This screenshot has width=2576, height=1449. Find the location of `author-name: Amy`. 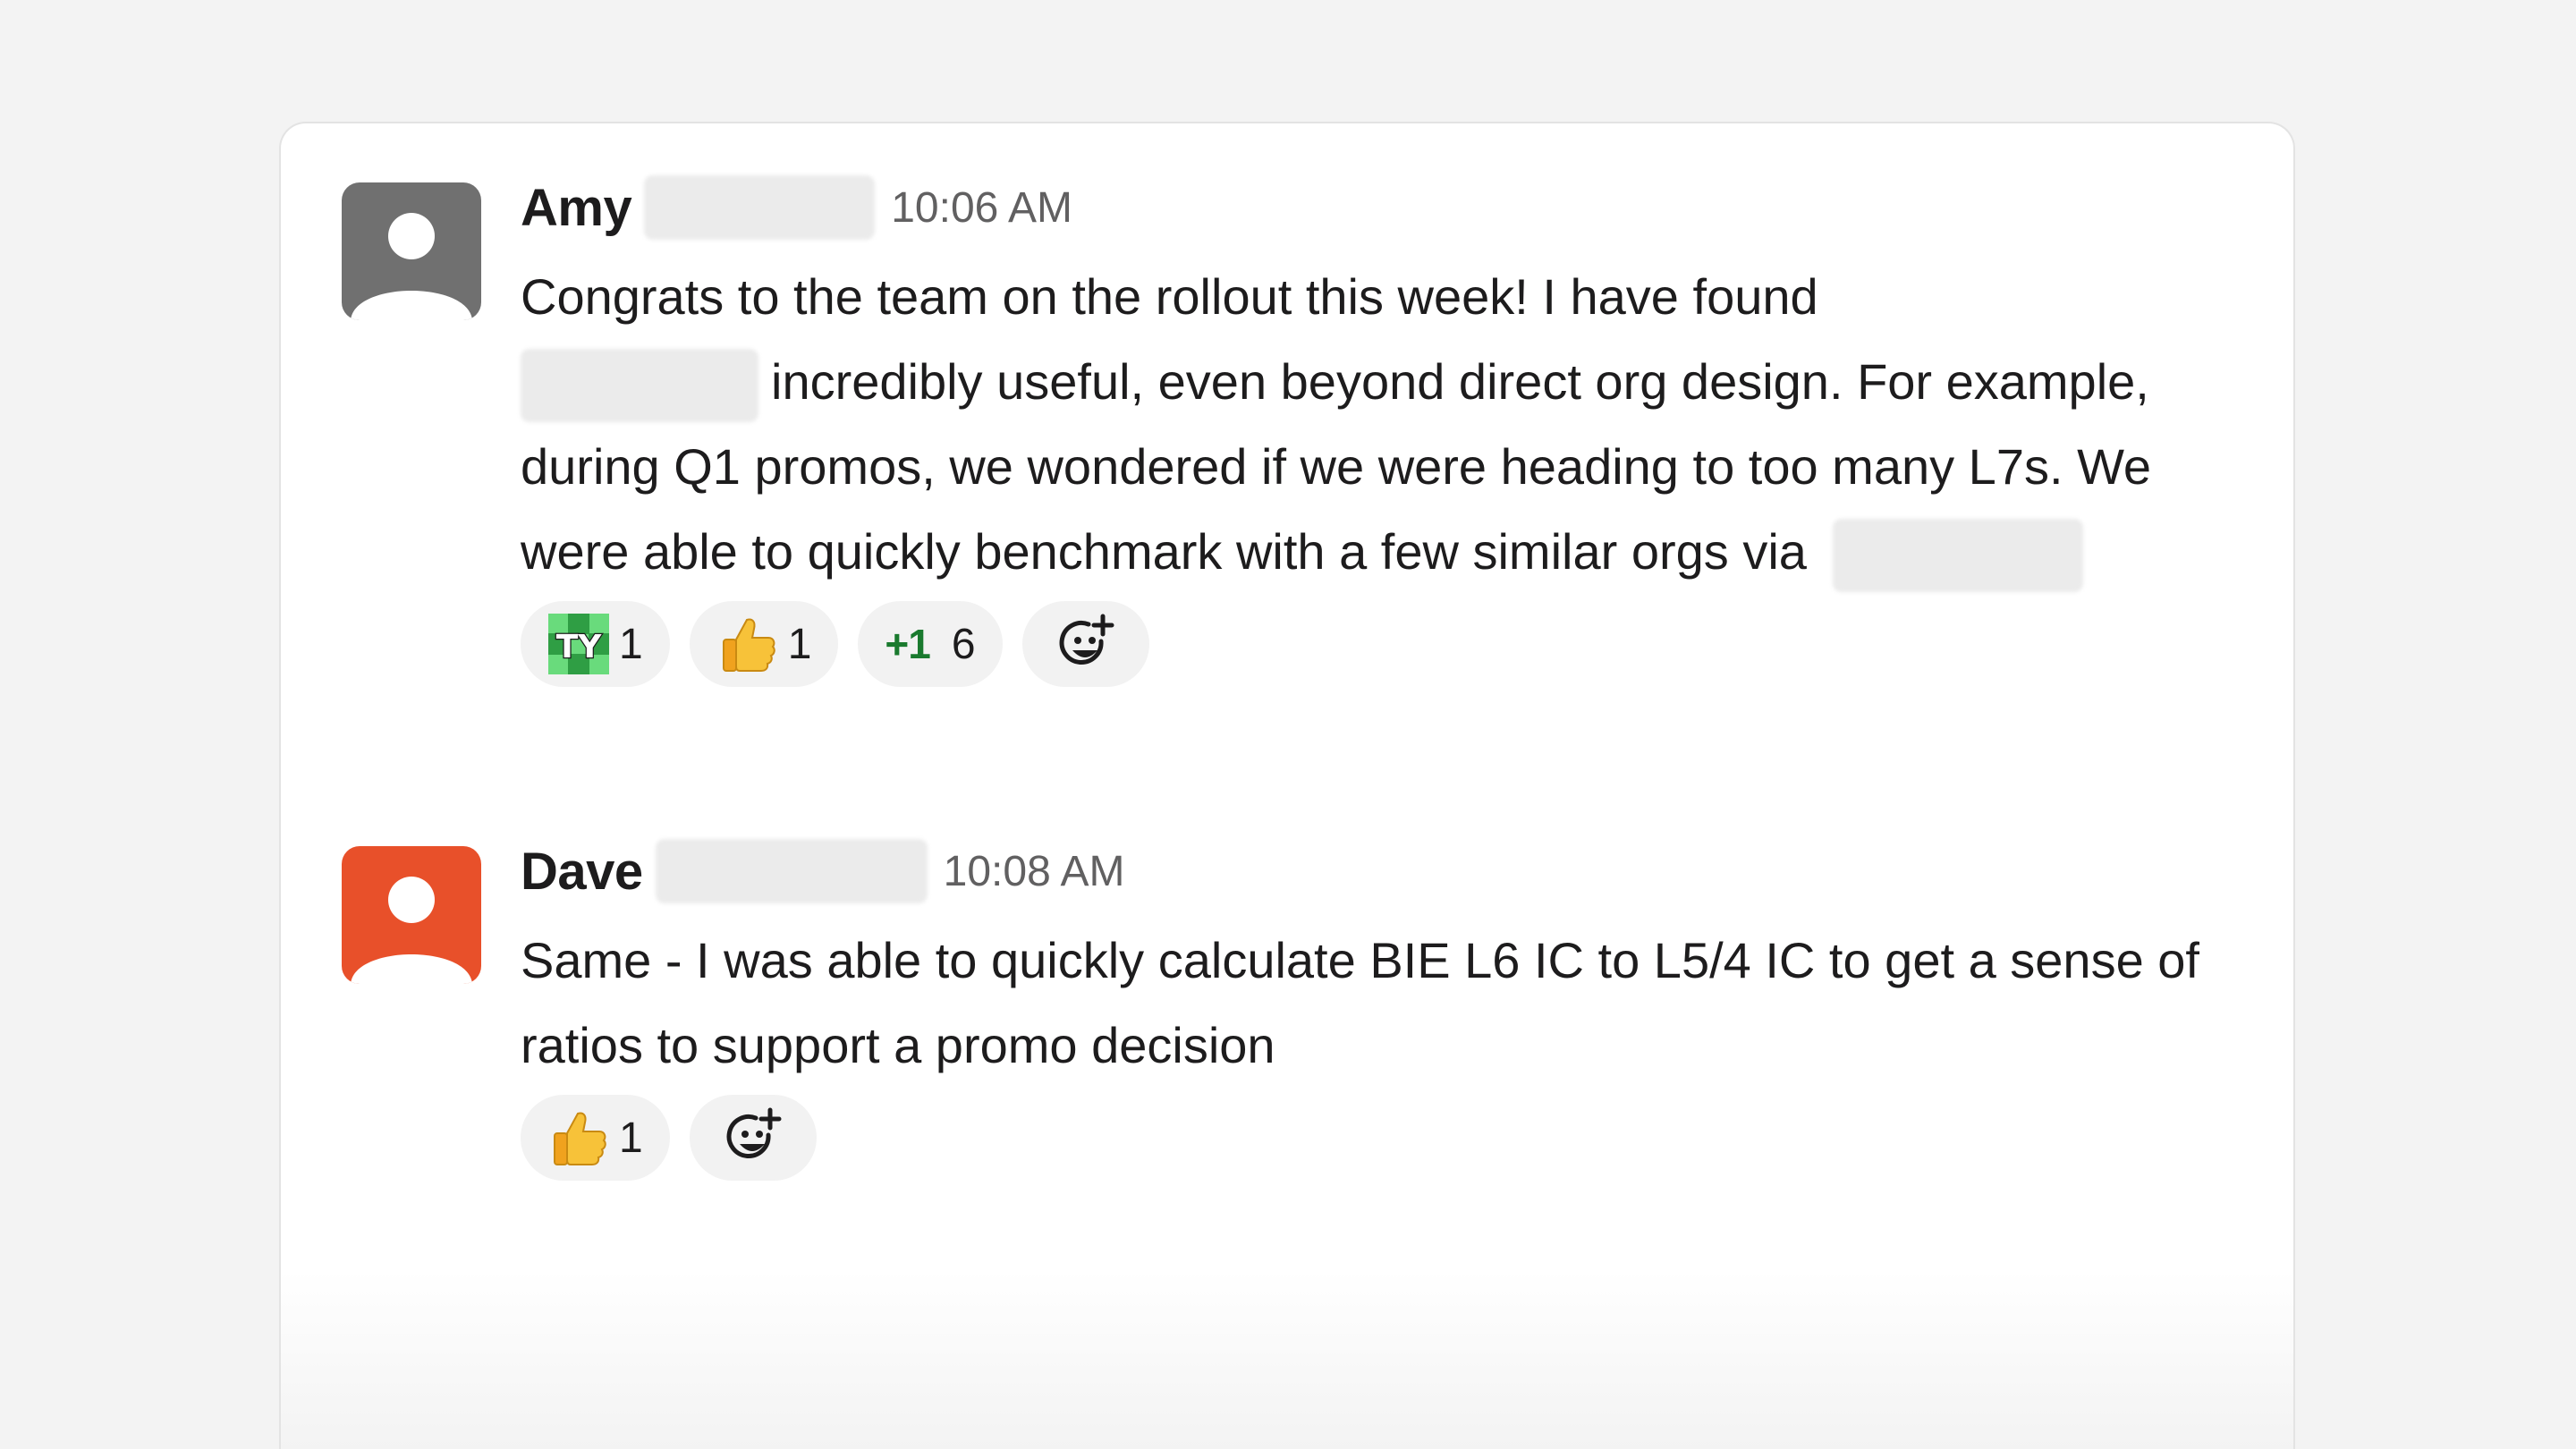

author-name: Amy is located at coordinates (576, 208).